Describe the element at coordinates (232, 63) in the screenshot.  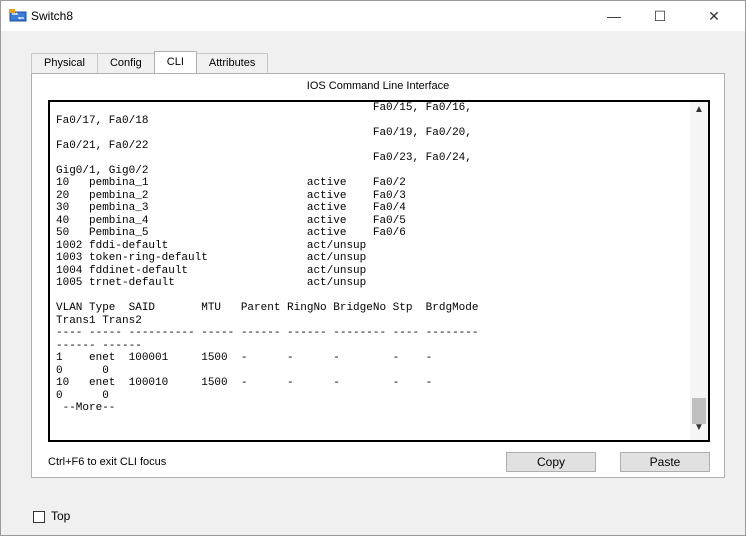
I see `tab-attributes: Attributes` at that location.